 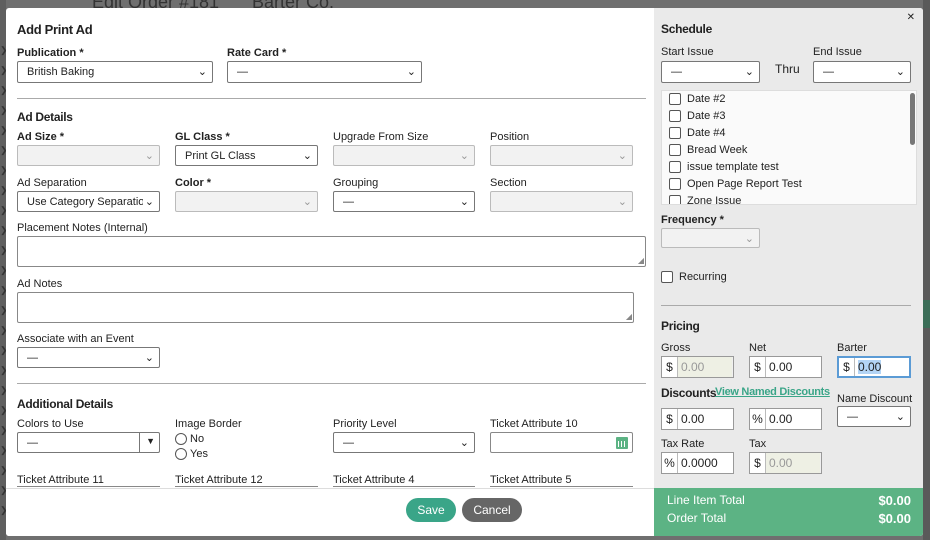 What do you see at coordinates (88, 357) in the screenshot?
I see `associate-event-select: — ⌄` at bounding box center [88, 357].